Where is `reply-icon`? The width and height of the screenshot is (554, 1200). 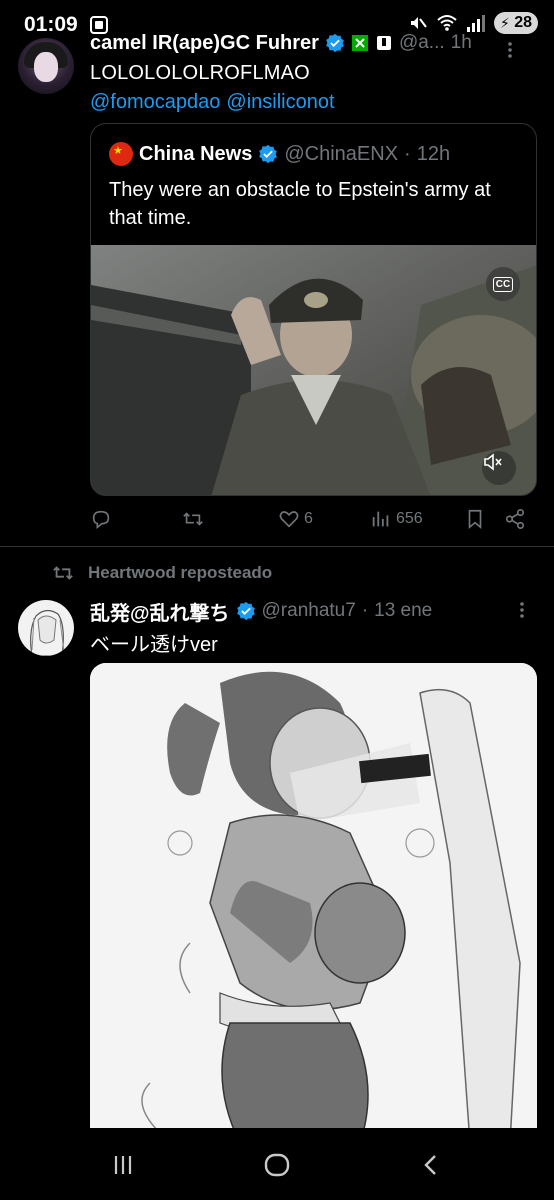
reply-icon is located at coordinates (101, 519).